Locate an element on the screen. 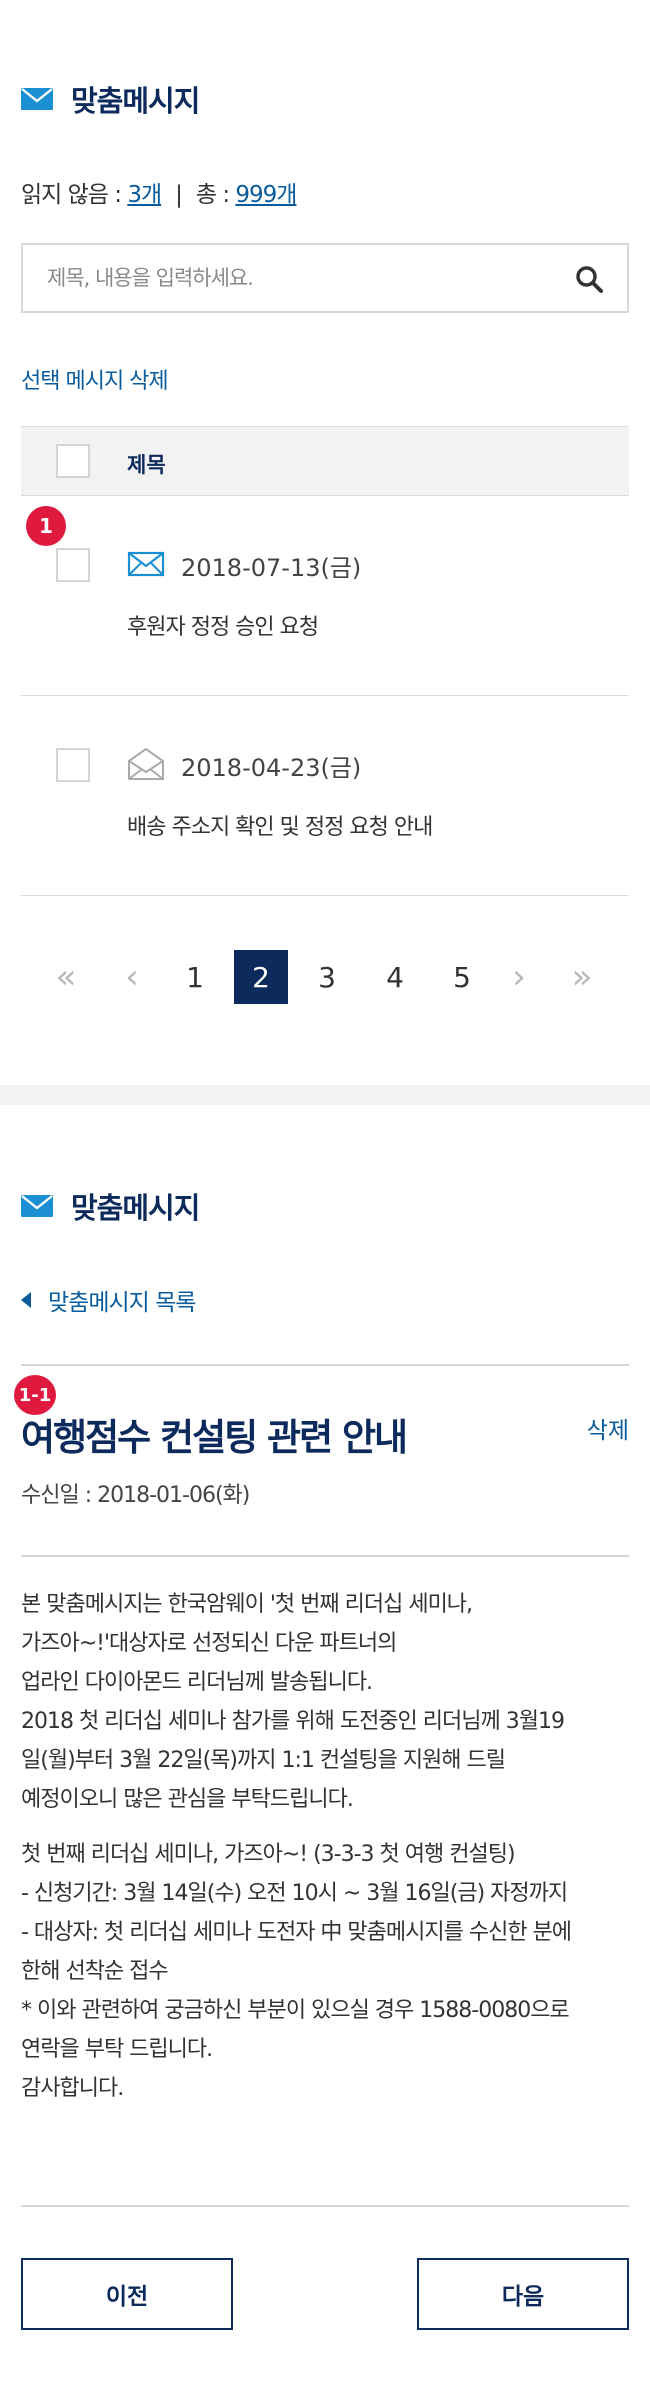 This screenshot has width=650, height=2408. body-line: 2018 첫 리더십 세미나 참가를 위해 도전중인 리더님께 3월19 is located at coordinates (293, 1721).